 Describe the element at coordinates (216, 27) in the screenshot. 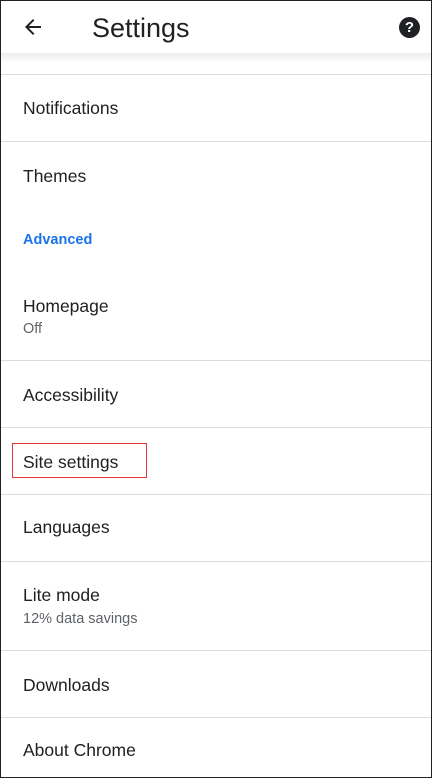

I see `toolbar: Settings ?` at that location.